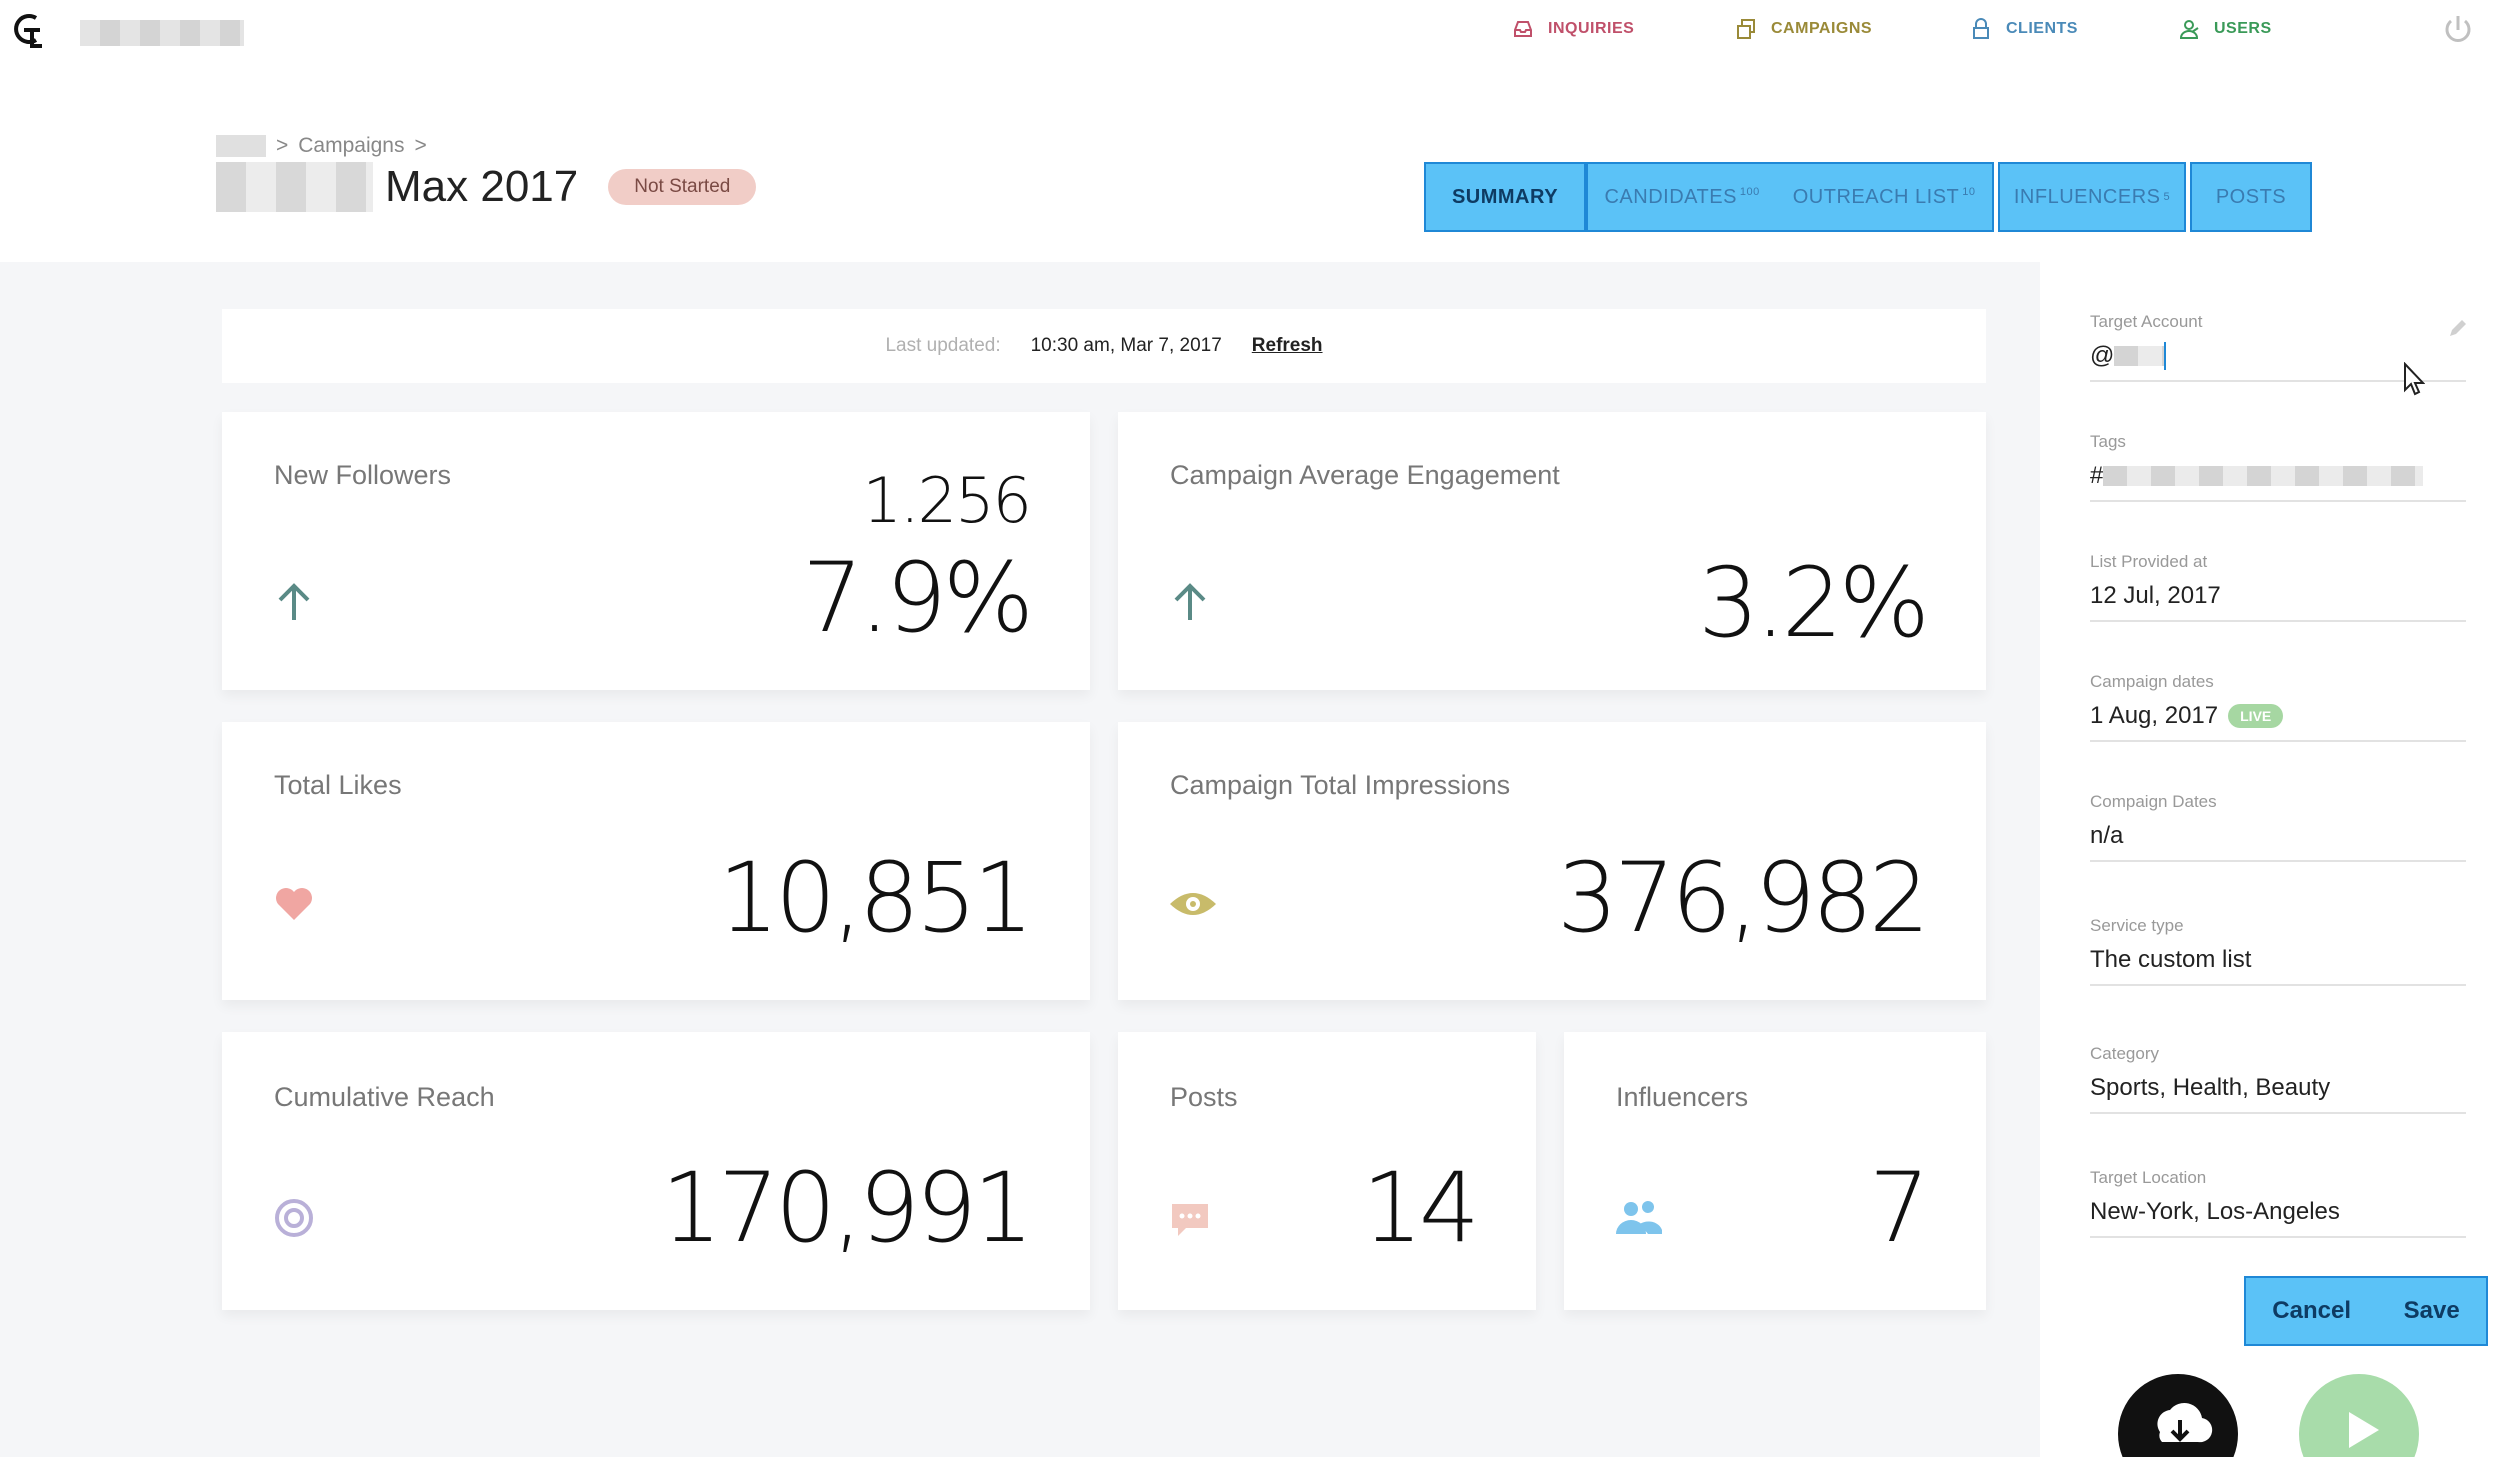 This screenshot has height=1457, width=2503. What do you see at coordinates (162, 33) in the screenshot?
I see `app-name-redacted` at bounding box center [162, 33].